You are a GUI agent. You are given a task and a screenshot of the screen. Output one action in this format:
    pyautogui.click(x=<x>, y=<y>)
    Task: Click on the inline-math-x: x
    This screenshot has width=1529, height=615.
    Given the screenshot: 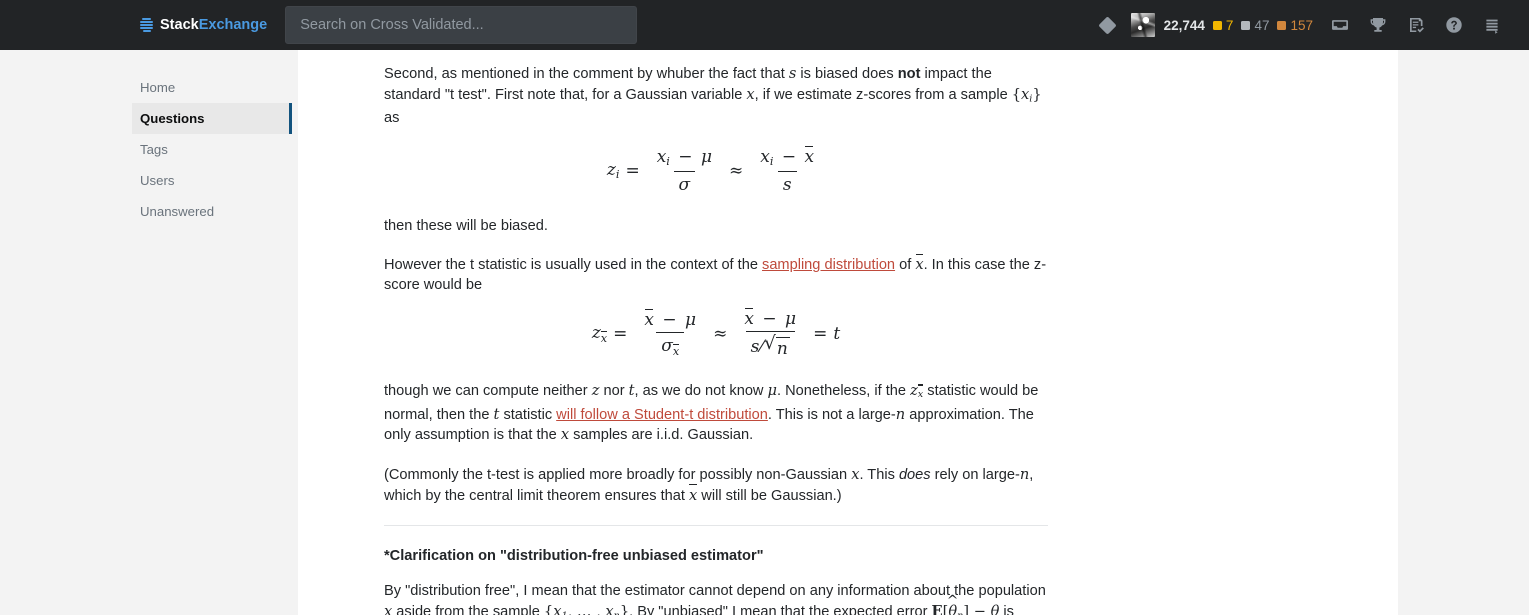 What is the action you would take?
    pyautogui.click(x=750, y=94)
    